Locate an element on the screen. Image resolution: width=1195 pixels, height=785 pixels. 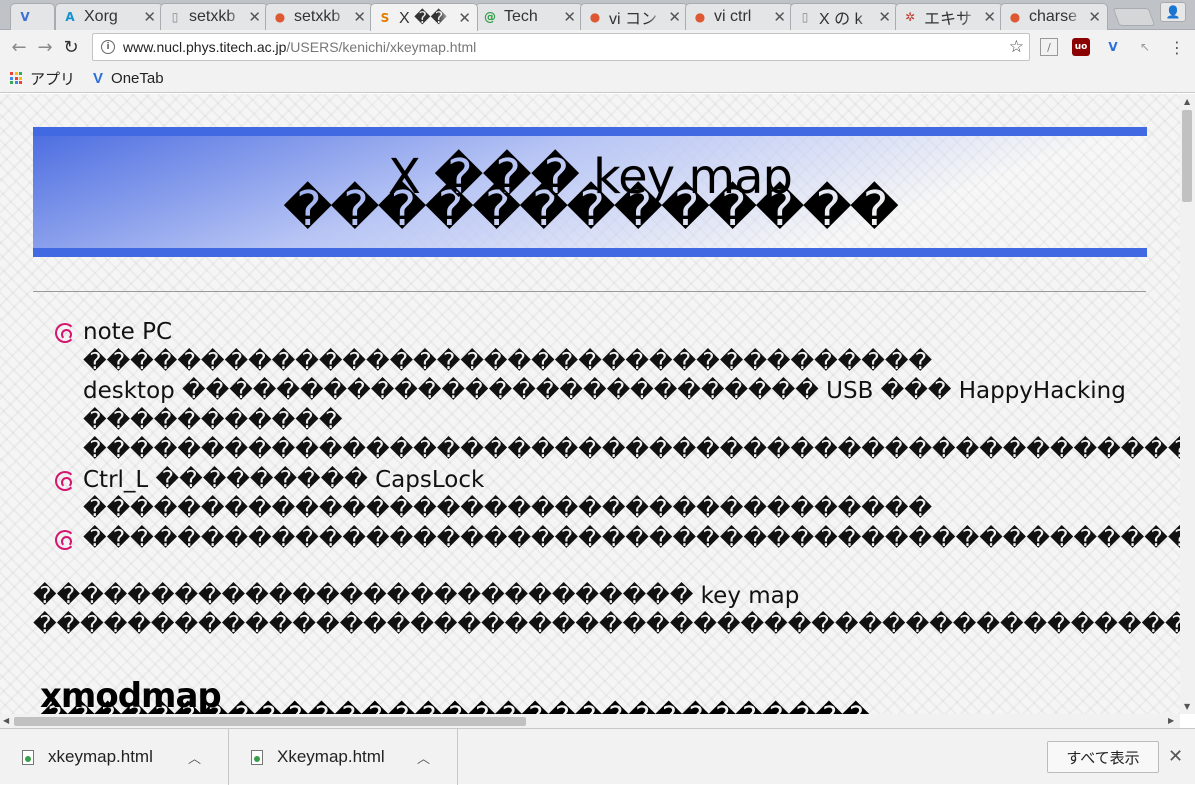
bookmark-onetab: V OneTab is located at coordinates (128, 78).